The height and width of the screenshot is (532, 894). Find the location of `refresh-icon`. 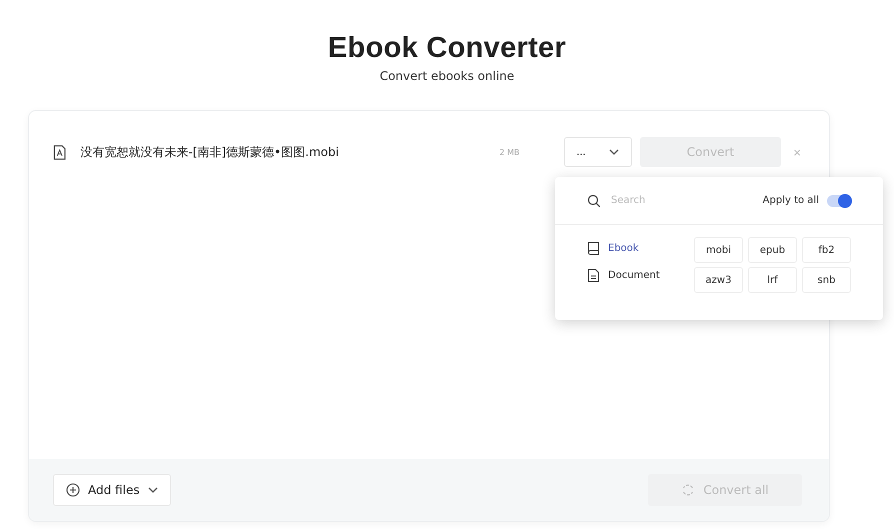

refresh-icon is located at coordinates (688, 490).